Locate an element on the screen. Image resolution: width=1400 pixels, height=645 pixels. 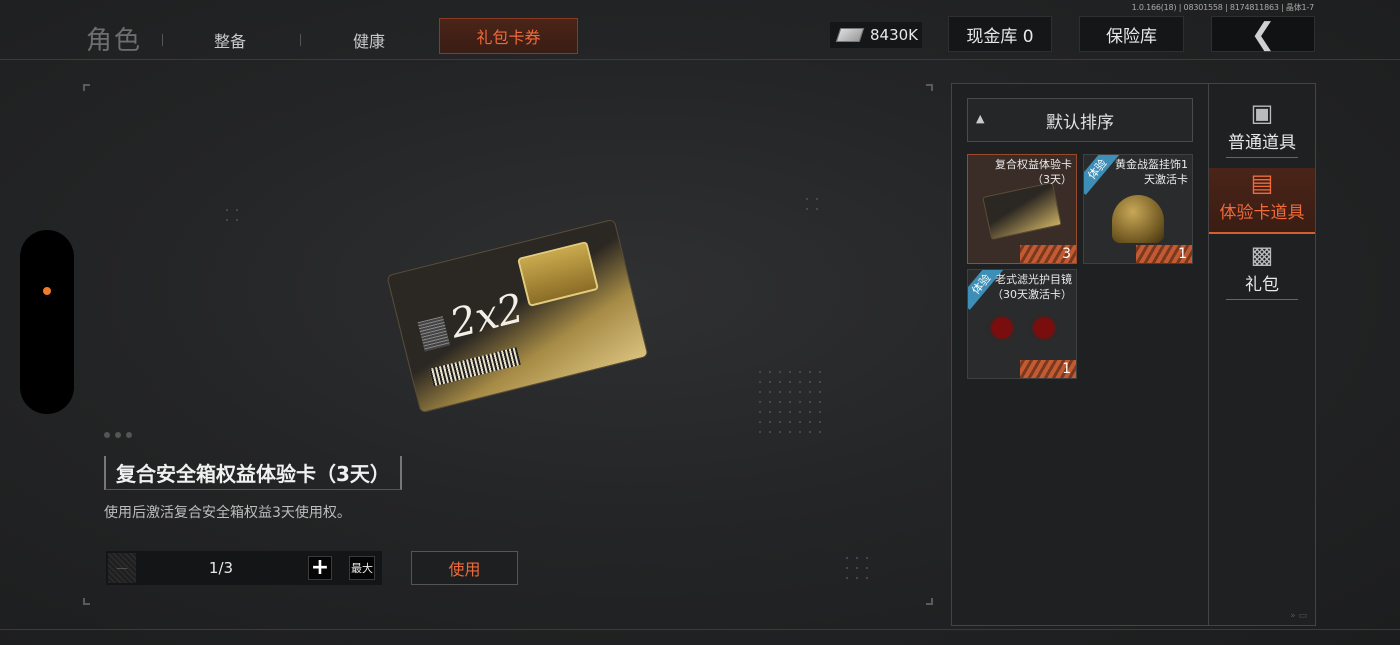
chest-icon: ▣ is located at coordinates (1262, 113).